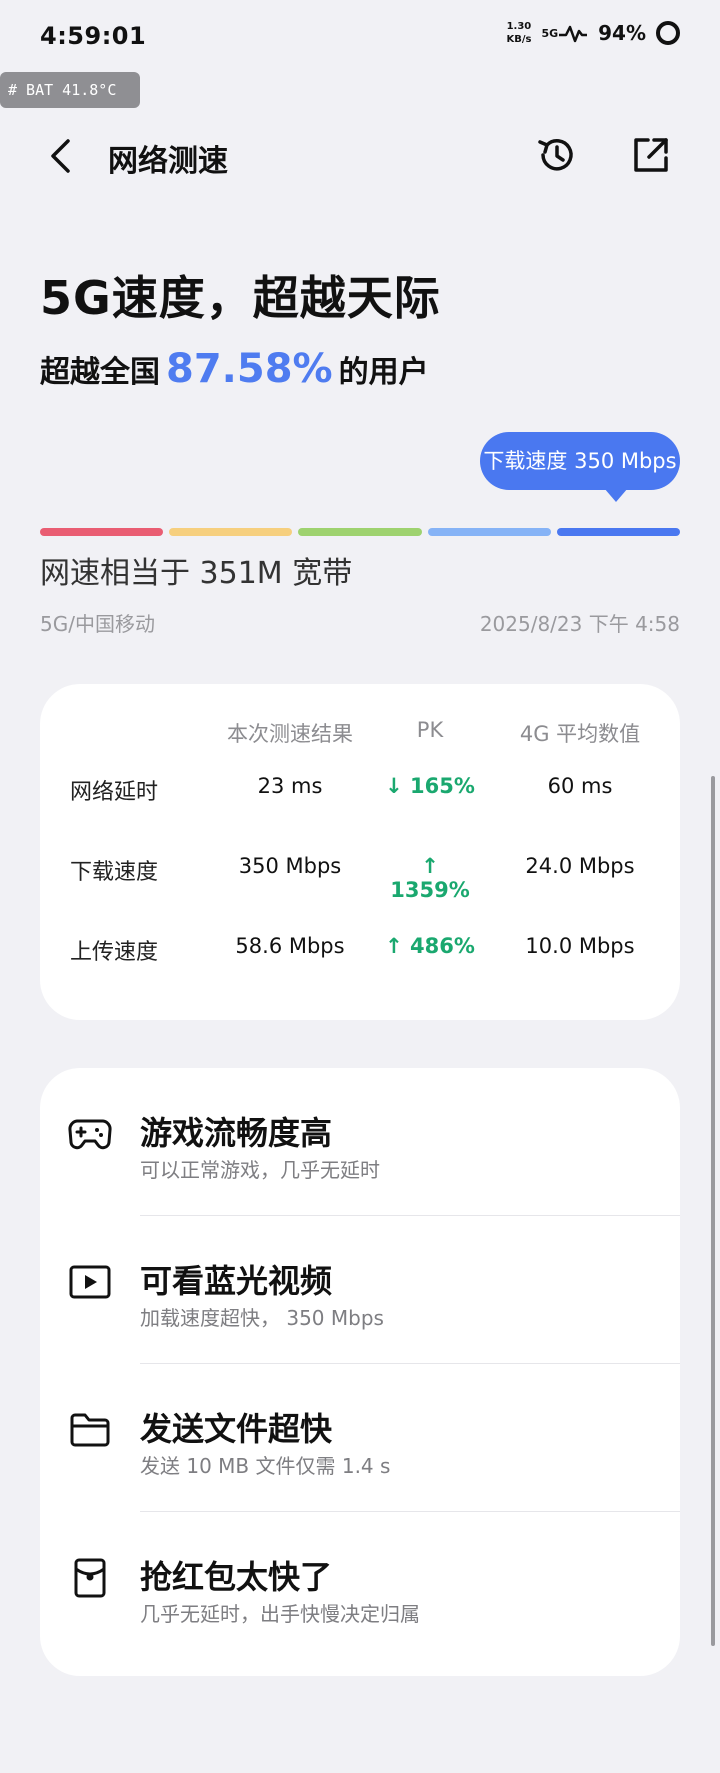 The image size is (720, 1773). I want to click on row-pk: ↓ 165%, so click(430, 786).